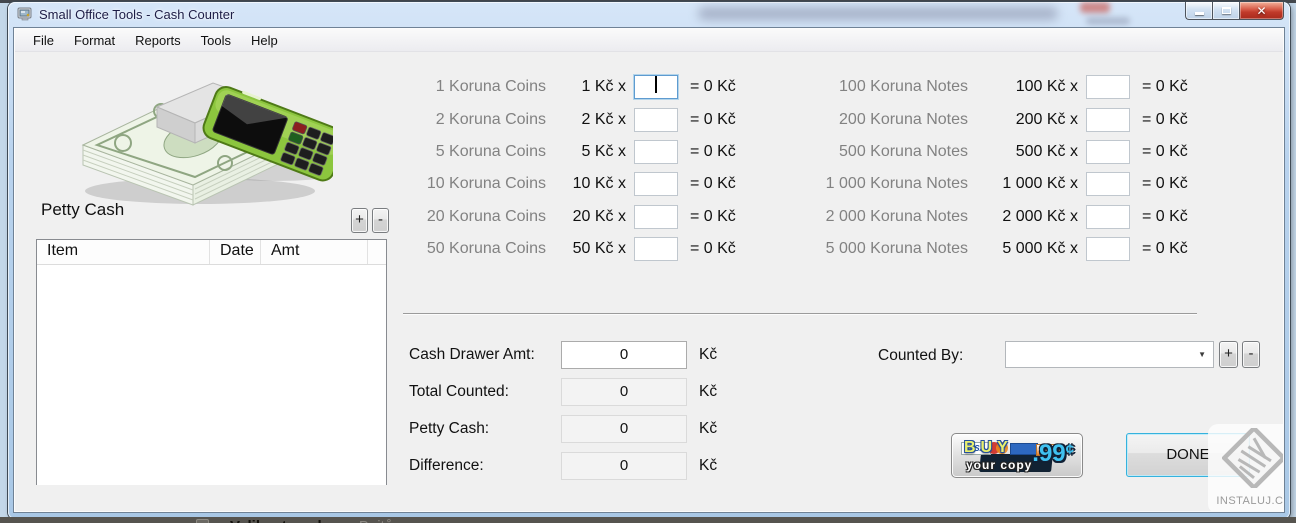  What do you see at coordinates (486, 216) in the screenshot?
I see `coin-label: 20 Koruna Coins` at bounding box center [486, 216].